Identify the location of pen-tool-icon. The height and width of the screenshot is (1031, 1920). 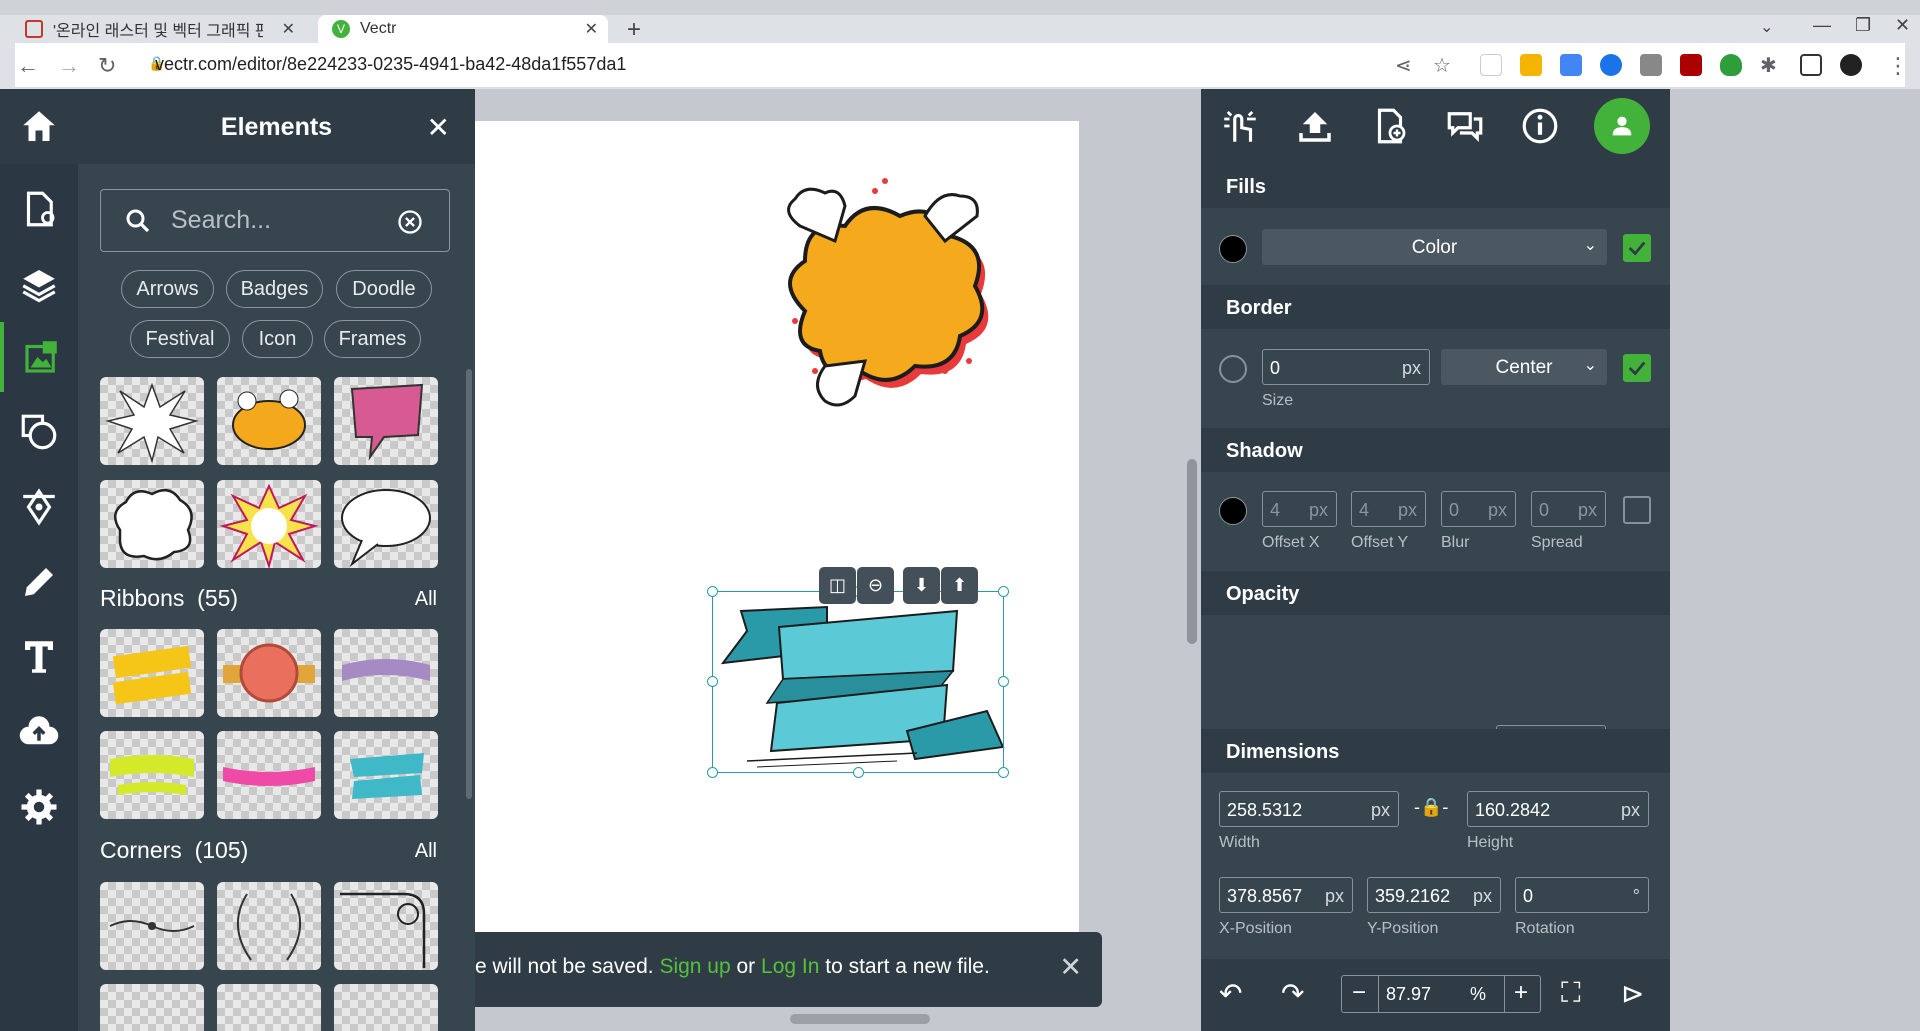
(39, 507).